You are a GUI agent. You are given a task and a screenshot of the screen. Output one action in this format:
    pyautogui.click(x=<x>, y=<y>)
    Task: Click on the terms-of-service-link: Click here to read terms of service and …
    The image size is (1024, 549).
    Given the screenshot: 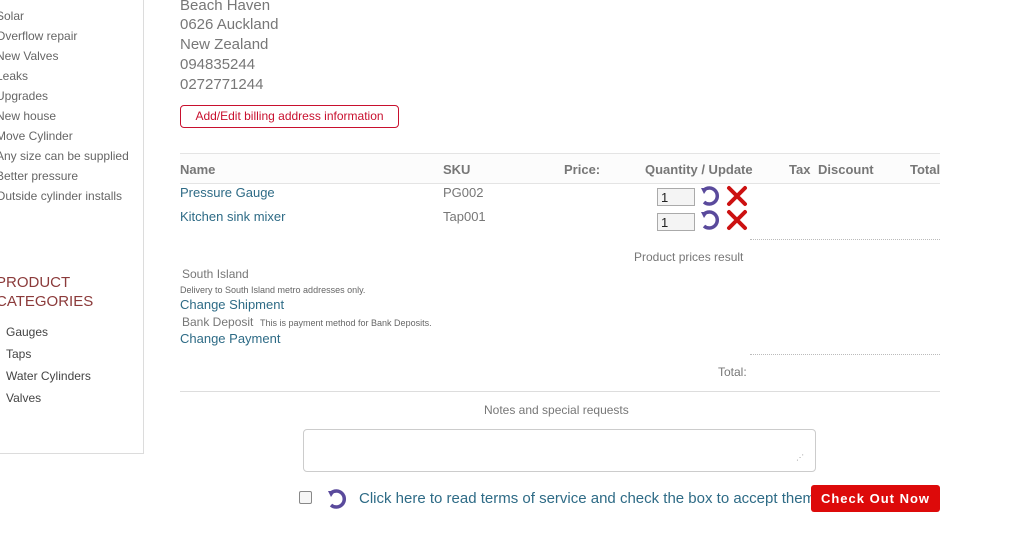 What is the action you would take?
    pyautogui.click(x=589, y=498)
    